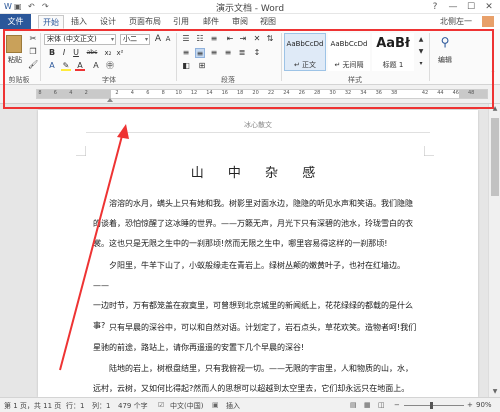 This screenshot has width=500, height=412. Describe the element at coordinates (211, 22) in the screenshot. I see `tab-mailings: 邮件` at that location.